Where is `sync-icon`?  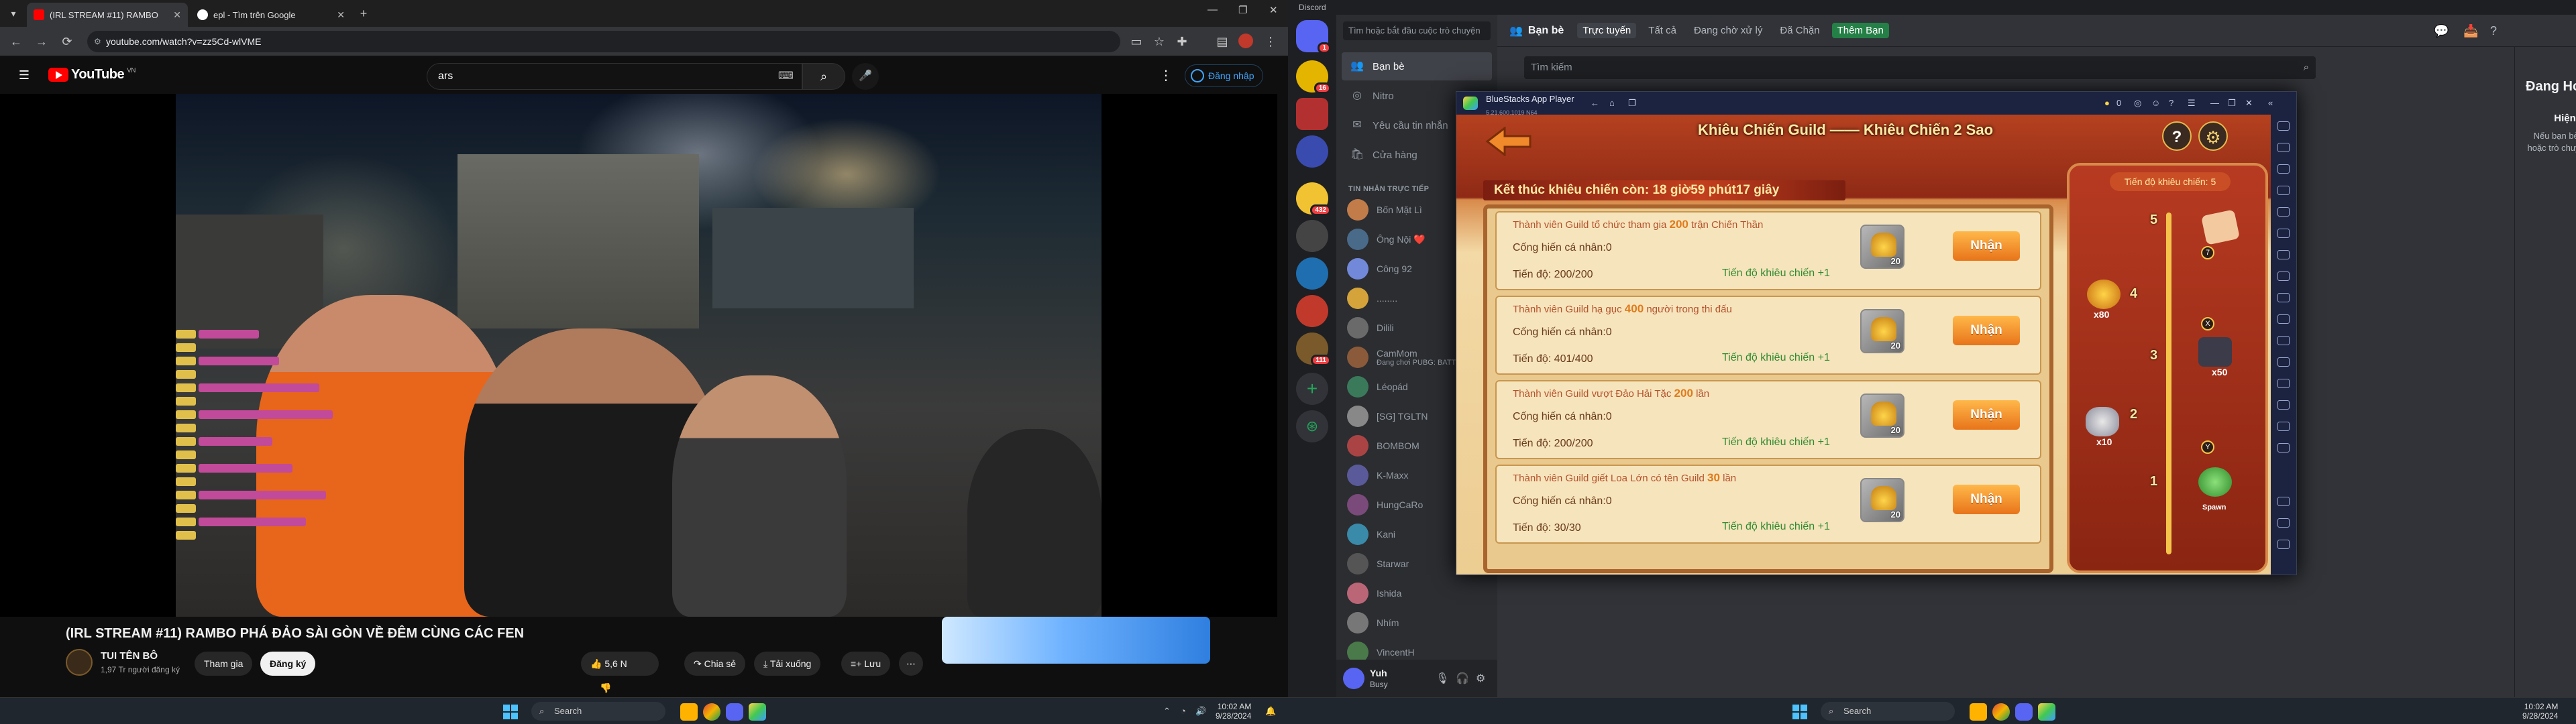 sync-icon is located at coordinates (2283, 383).